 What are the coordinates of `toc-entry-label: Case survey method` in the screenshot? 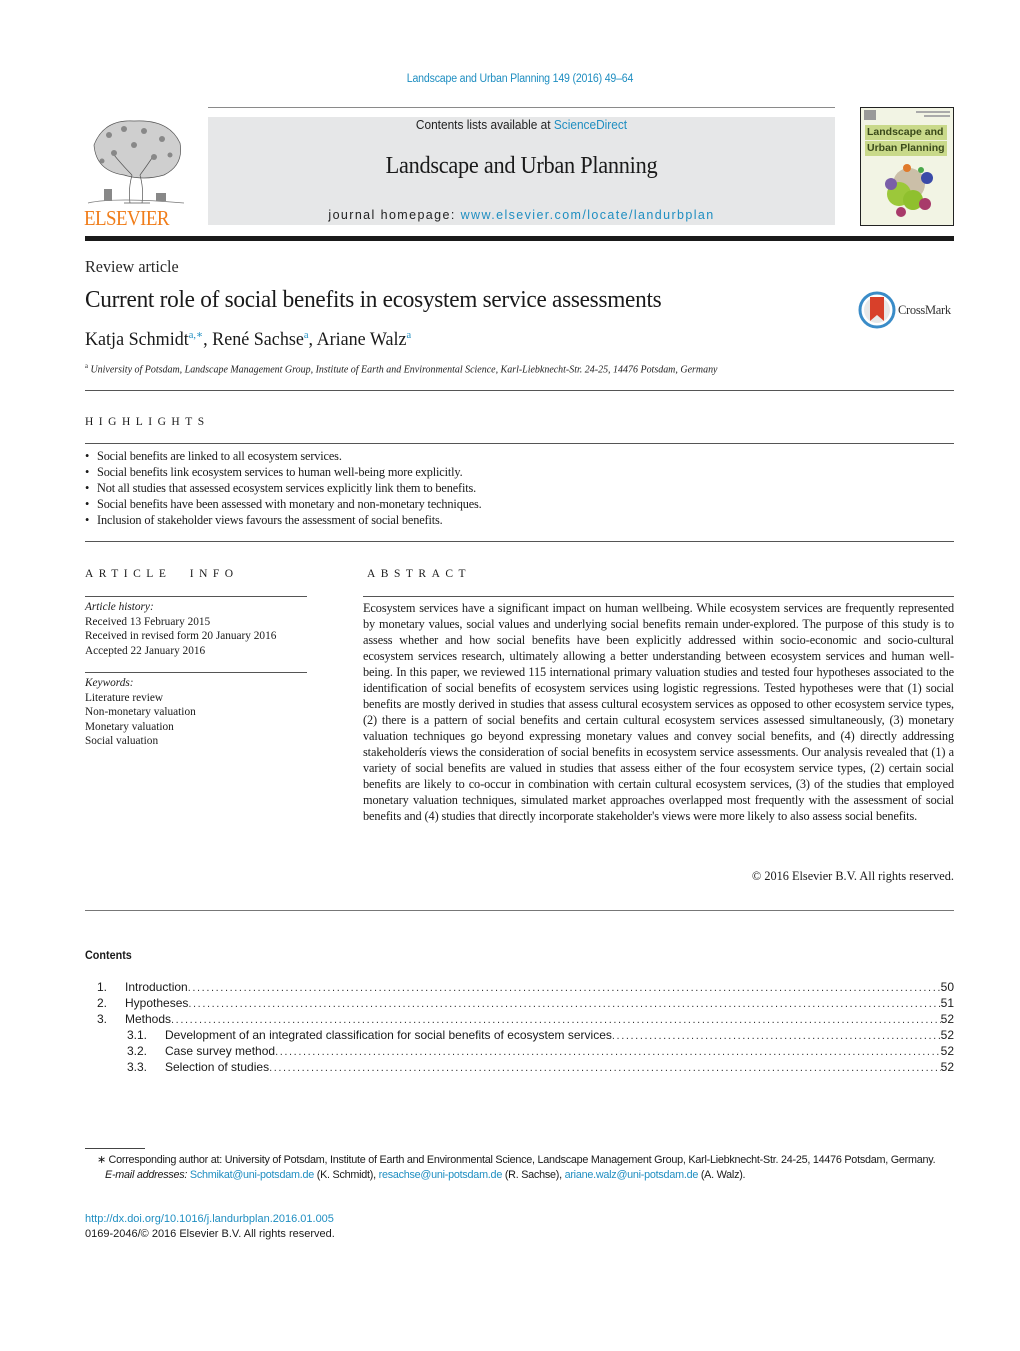 It's located at (220, 1051).